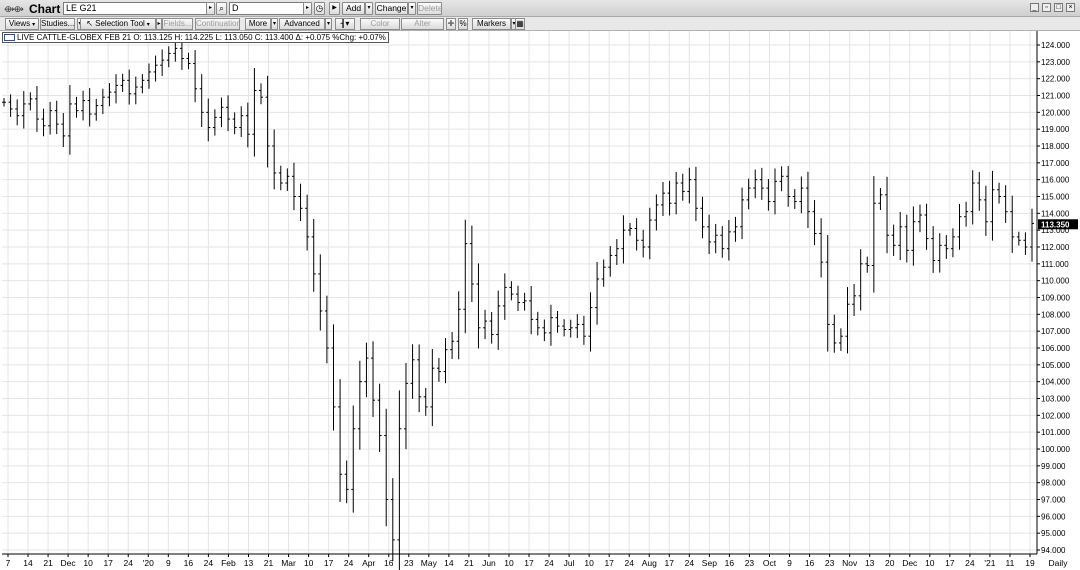 The height and width of the screenshot is (570, 1080). I want to click on interval-dropdown-icon: ▸, so click(307, 8).